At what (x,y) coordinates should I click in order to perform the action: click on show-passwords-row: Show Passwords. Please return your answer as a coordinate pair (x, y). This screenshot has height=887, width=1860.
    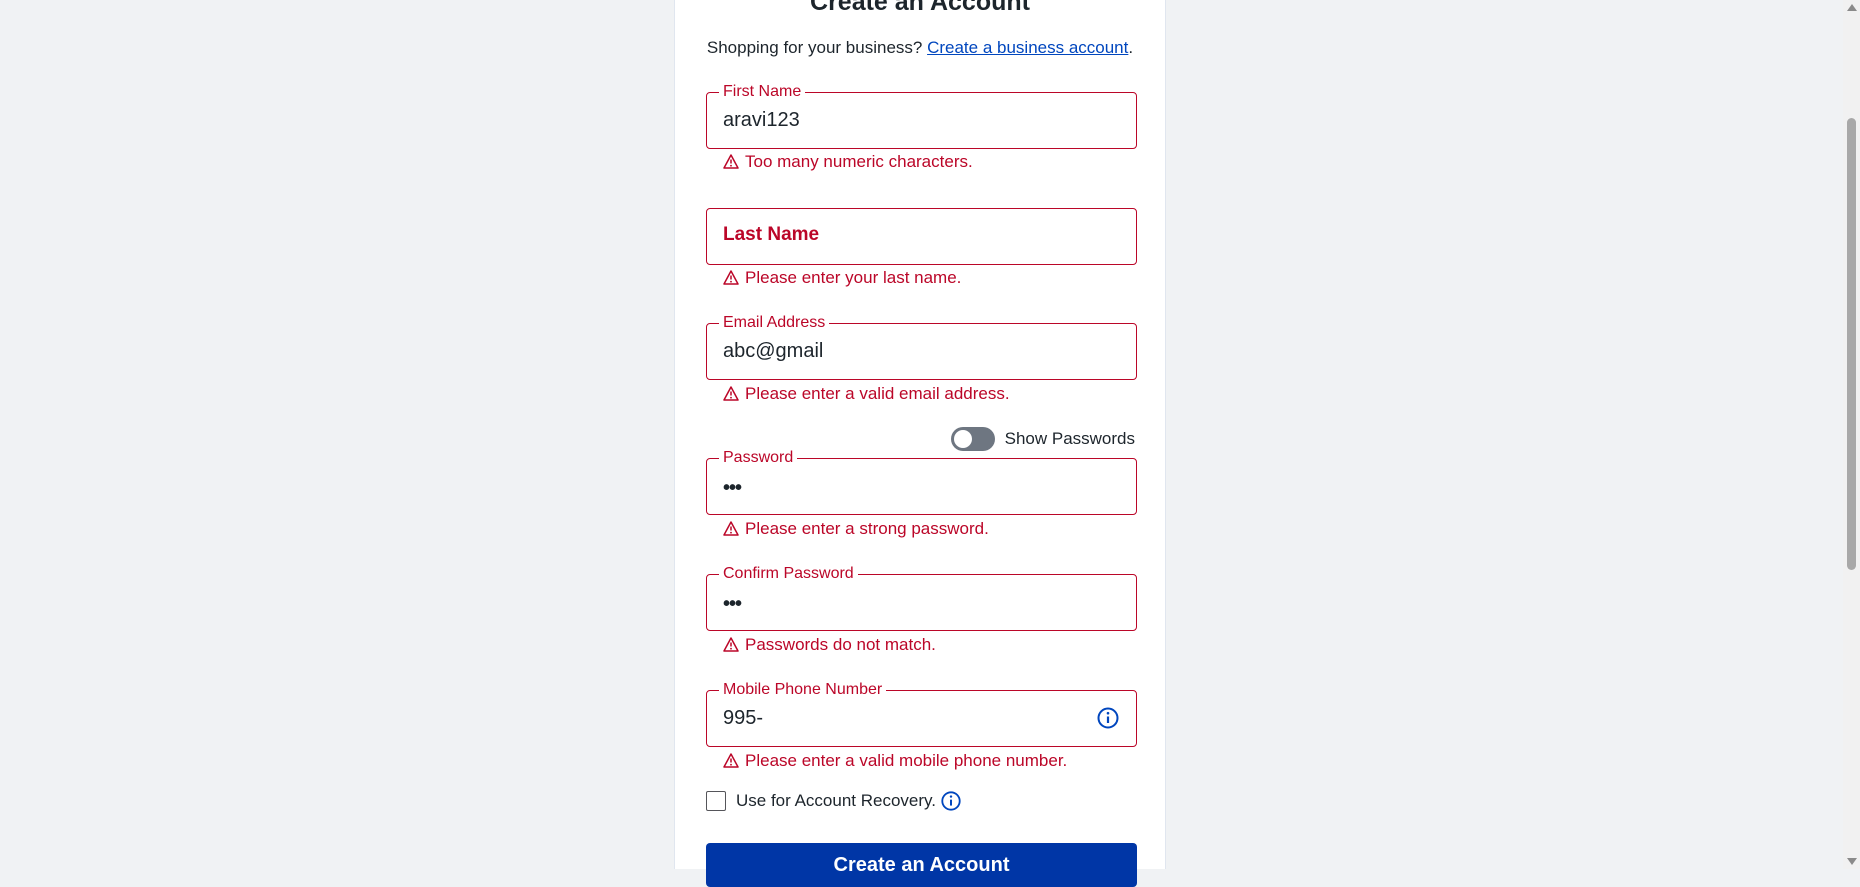
    Looking at the image, I should click on (1042, 439).